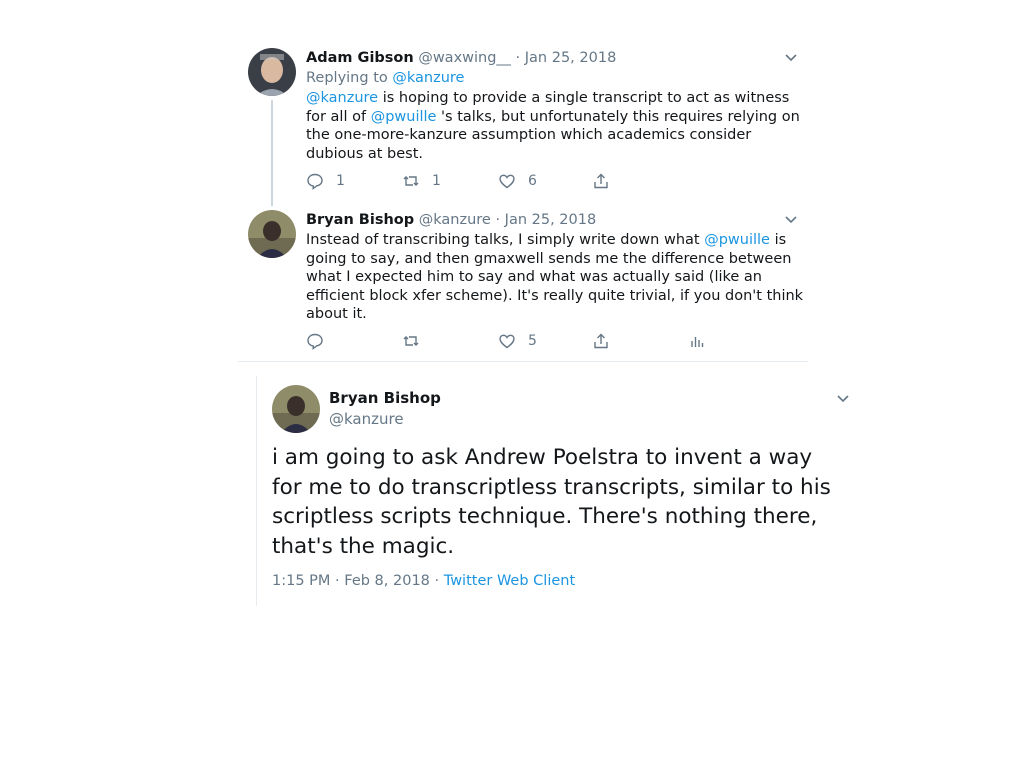 The height and width of the screenshot is (768, 1024). Describe the element at coordinates (301, 581) in the screenshot. I see `tweet-time: 1:15 PM` at that location.